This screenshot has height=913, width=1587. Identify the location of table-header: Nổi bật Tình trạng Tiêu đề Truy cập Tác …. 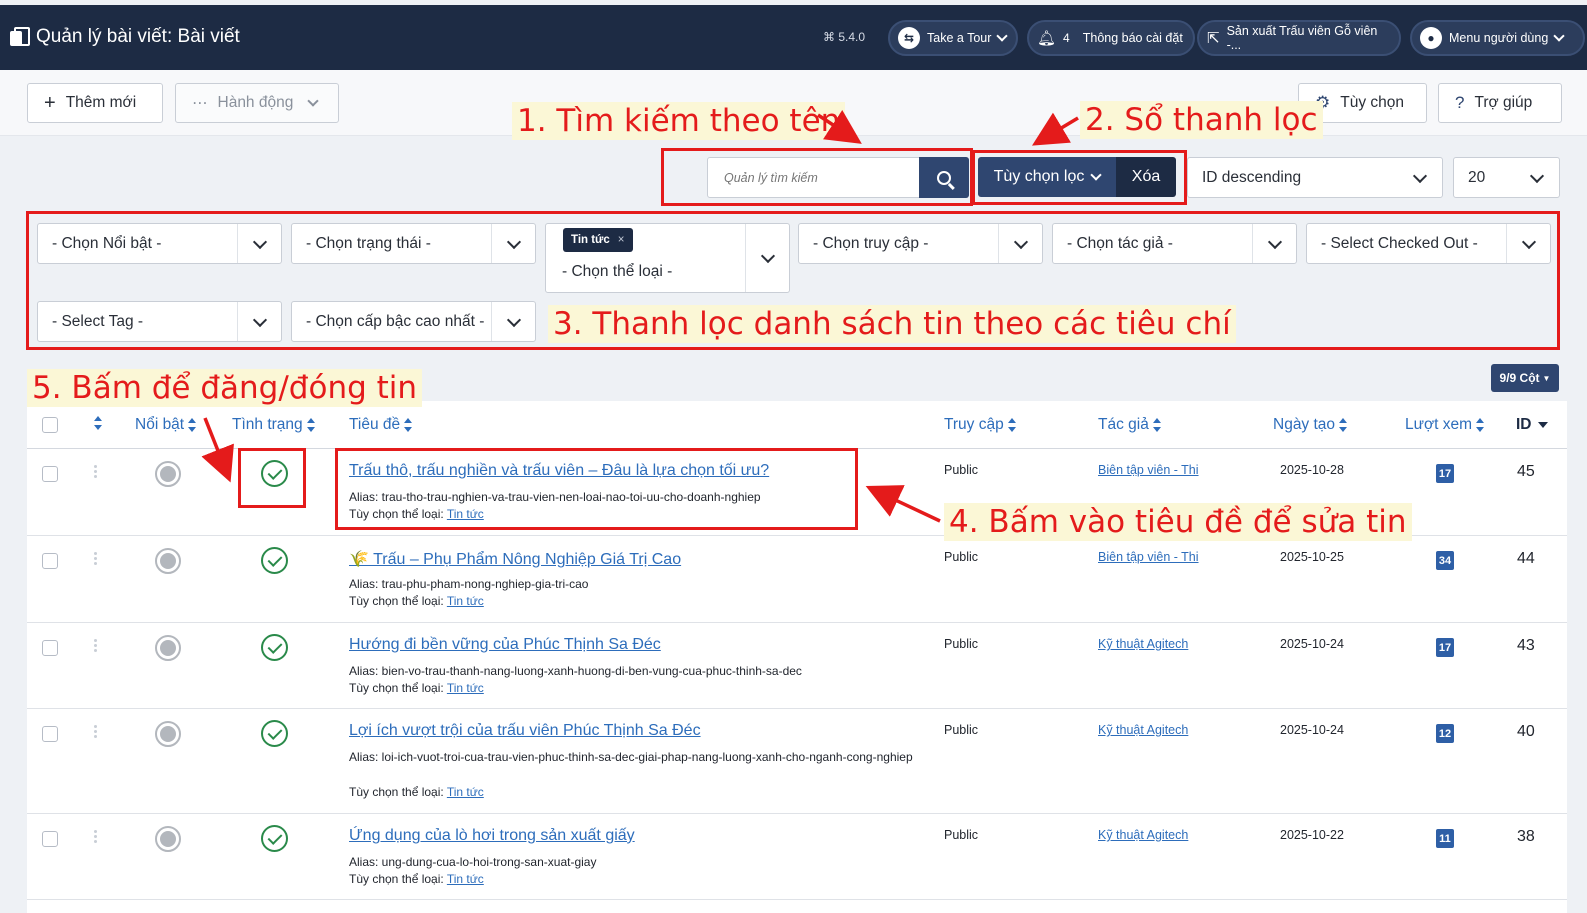
(797, 425).